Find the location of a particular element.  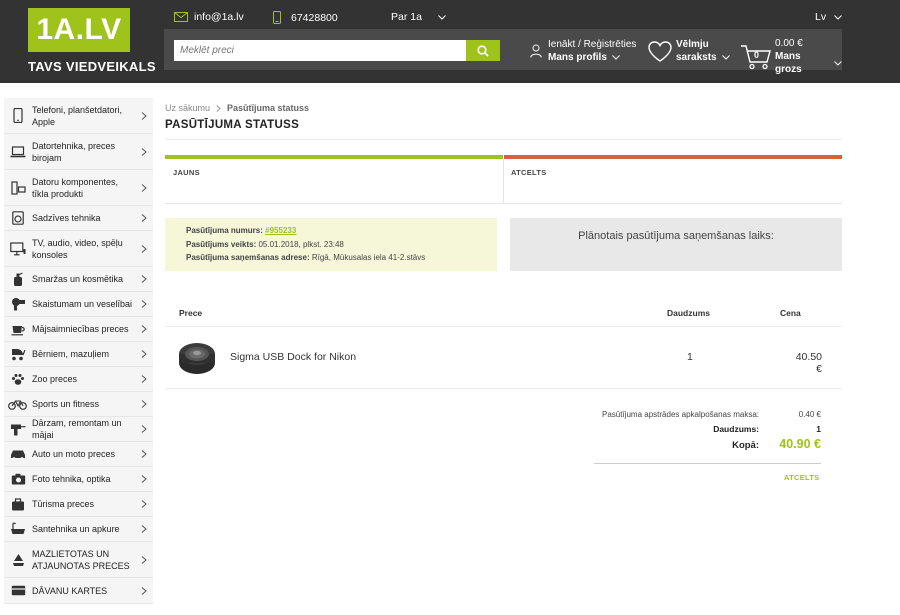

breadcrumb: Uz sākumu Pasūtījuma statuss is located at coordinates (237, 108).